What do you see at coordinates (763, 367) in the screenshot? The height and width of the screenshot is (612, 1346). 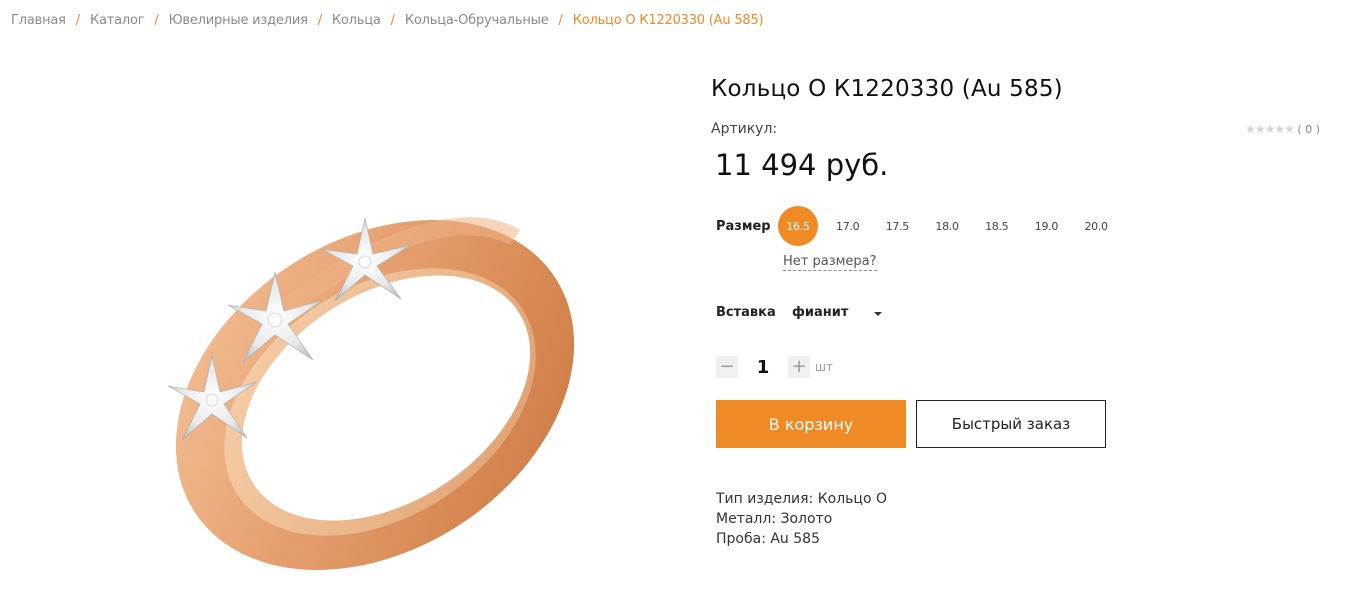 I see `quantity-value: 1` at bounding box center [763, 367].